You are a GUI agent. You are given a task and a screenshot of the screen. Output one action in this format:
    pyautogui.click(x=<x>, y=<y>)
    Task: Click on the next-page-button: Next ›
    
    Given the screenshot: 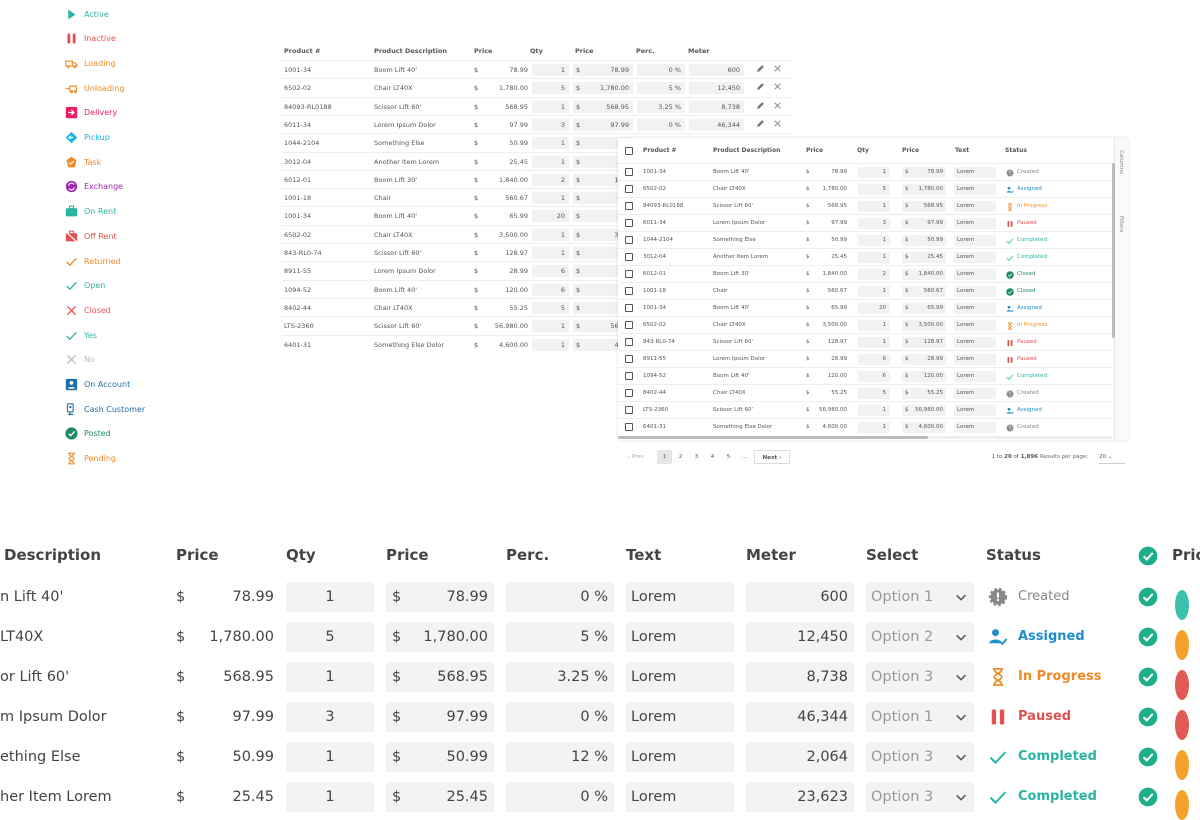 What is the action you would take?
    pyautogui.click(x=772, y=457)
    